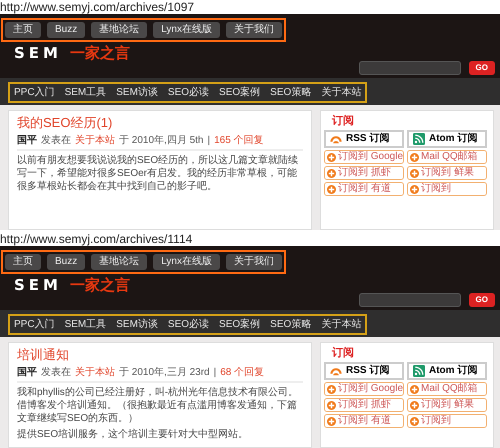 The height and width of the screenshot is (448, 500). What do you see at coordinates (158, 405) in the screenshot?
I see `post-paragraph: 我和phyllis的公司已经注册好，叫-杭州光年信息技术有限公司。借博客发个培训通知。（很抱歉最近有点滥用博客发通知，下篇文章继续写SEO的东西。）` at bounding box center [158, 405].